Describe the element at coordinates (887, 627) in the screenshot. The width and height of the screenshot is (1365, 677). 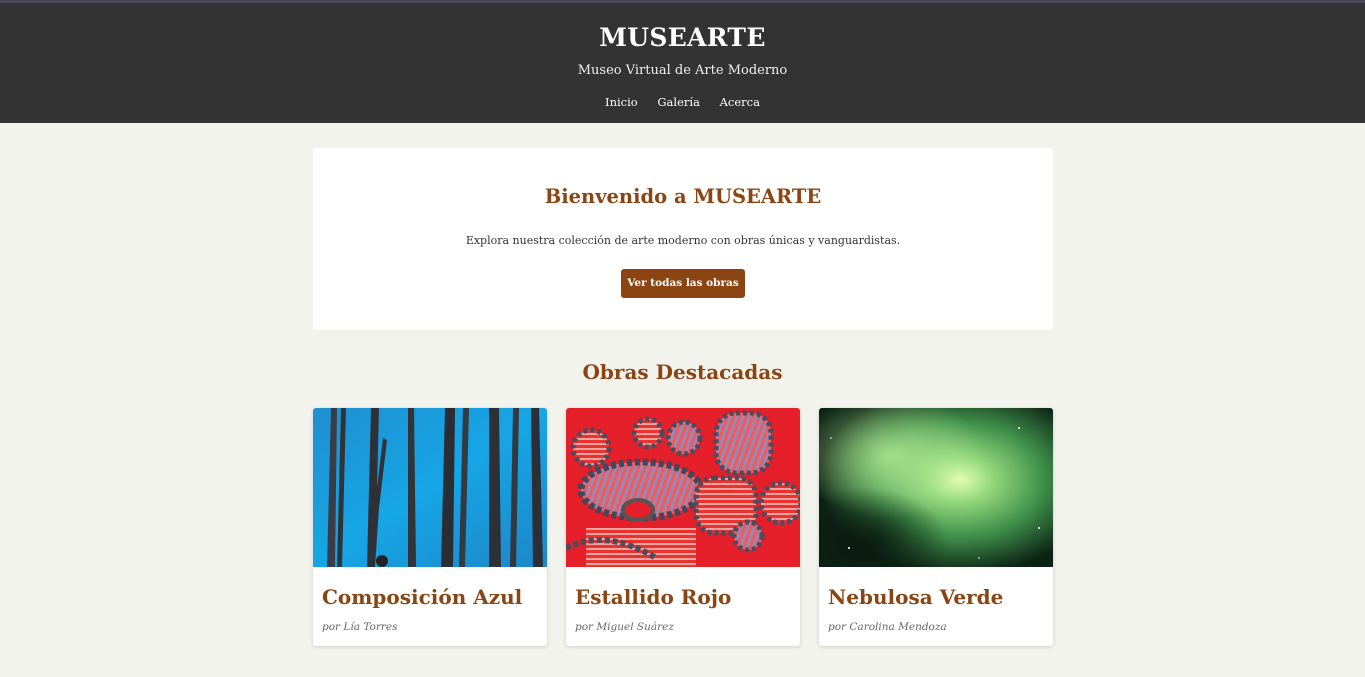
I see `artwork-author: por Carolina Mendoza` at that location.